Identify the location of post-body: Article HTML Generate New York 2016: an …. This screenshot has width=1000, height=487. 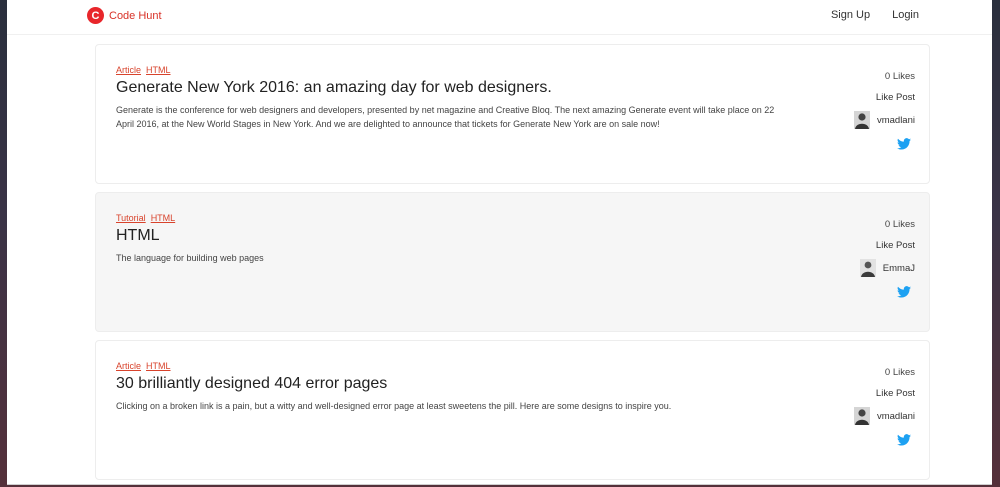
(446, 98).